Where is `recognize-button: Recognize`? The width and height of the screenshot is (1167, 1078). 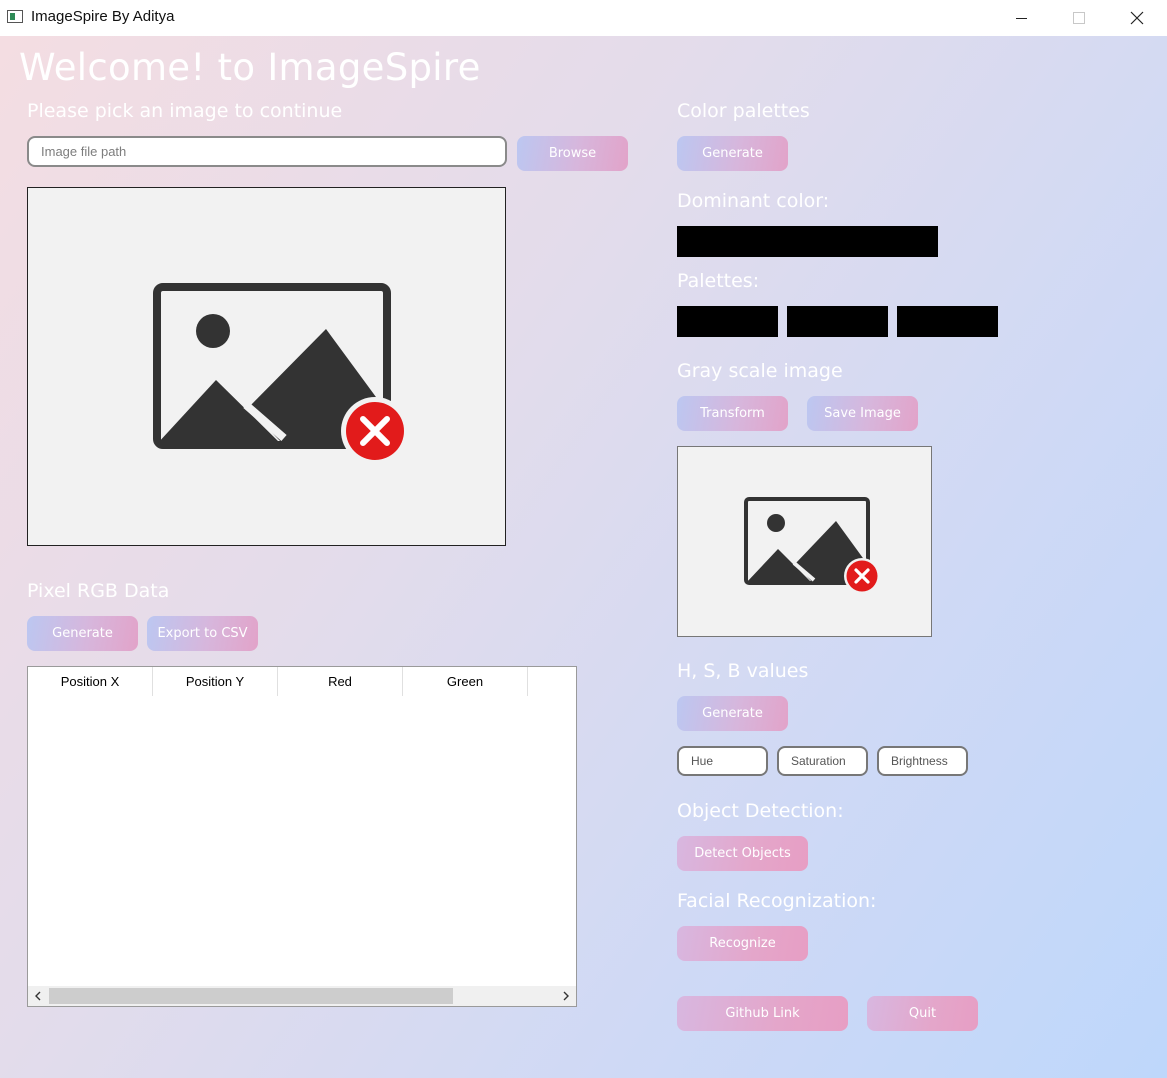
recognize-button: Recognize is located at coordinates (742, 943).